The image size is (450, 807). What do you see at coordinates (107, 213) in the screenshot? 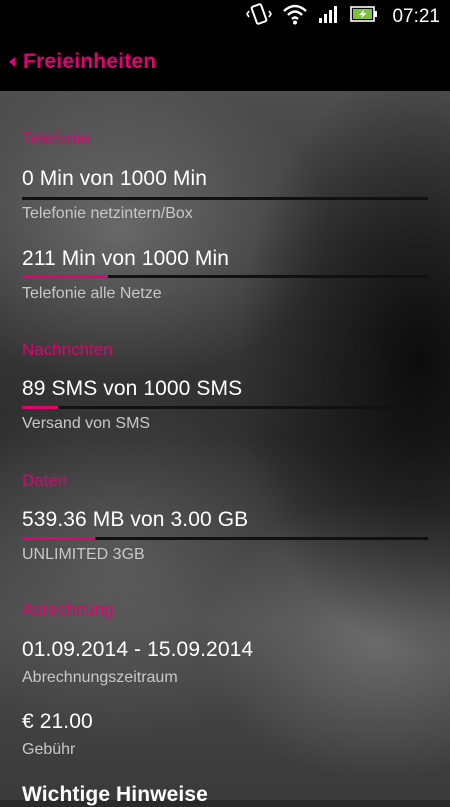
I see `telefonie-netzintern-label: Telefonie netzintern/Box` at bounding box center [107, 213].